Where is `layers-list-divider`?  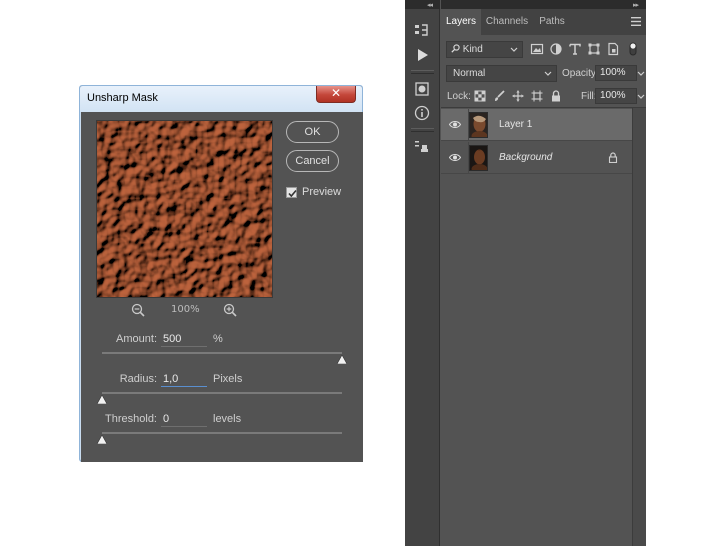 layers-list-divider is located at coordinates (543, 107).